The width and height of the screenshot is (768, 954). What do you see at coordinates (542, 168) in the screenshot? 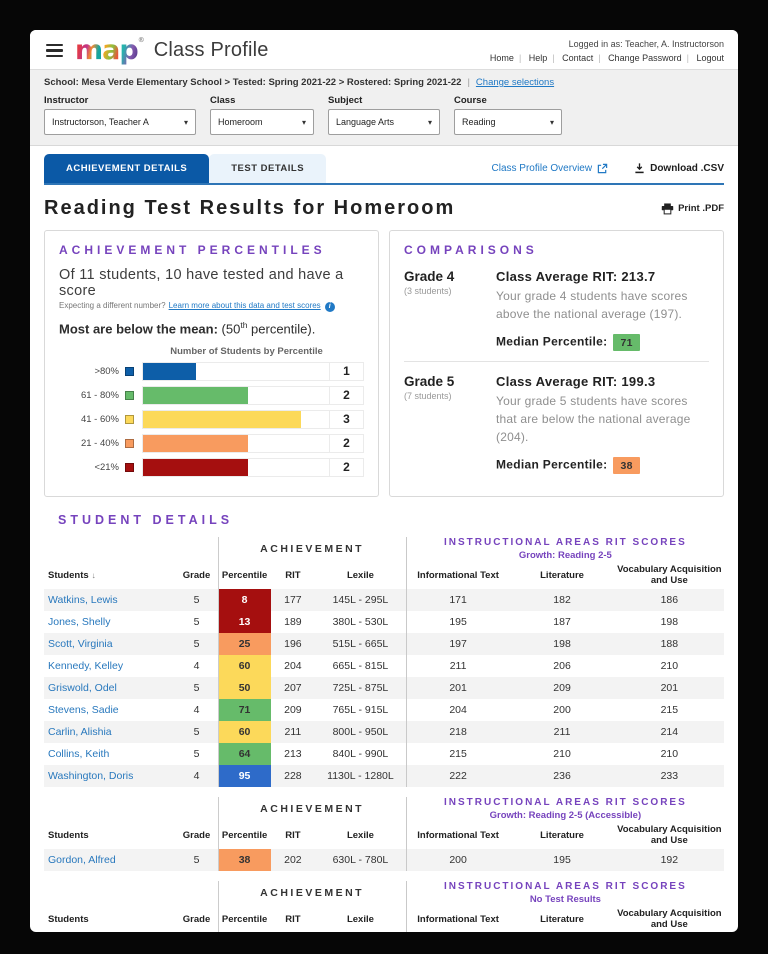
I see `overview-link-label: Class Profile Overview` at bounding box center [542, 168].